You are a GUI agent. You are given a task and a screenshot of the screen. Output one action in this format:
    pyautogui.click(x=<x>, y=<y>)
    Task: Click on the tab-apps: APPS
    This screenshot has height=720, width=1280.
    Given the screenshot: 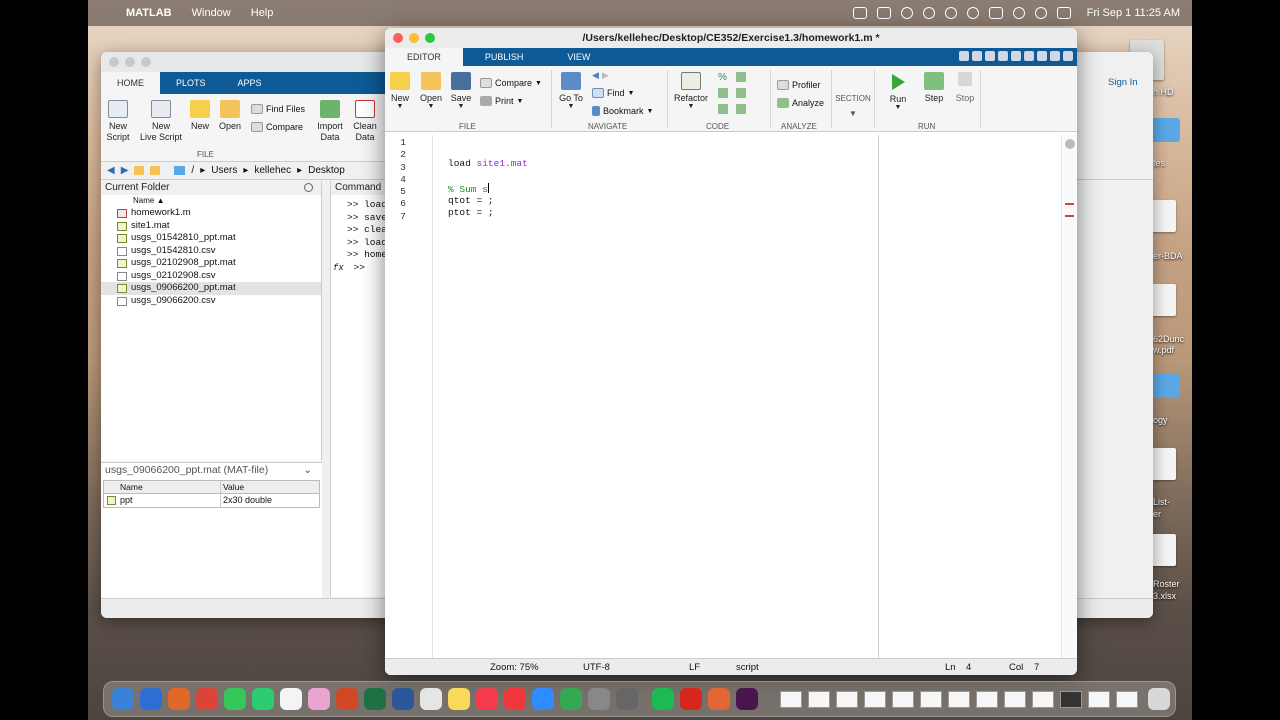 What is the action you would take?
    pyautogui.click(x=250, y=83)
    